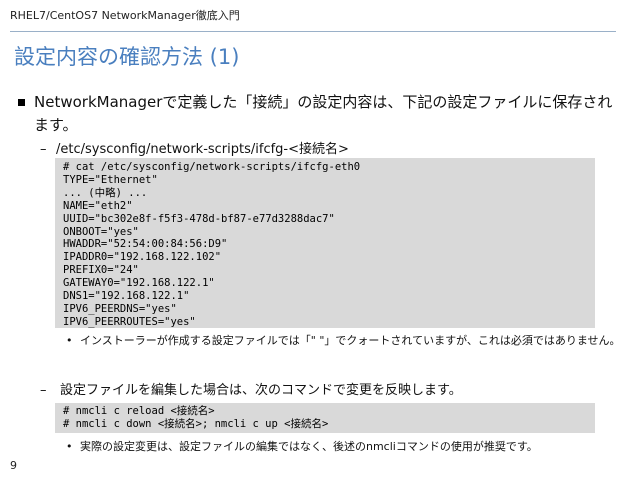 This screenshot has width=638, height=479. I want to click on code-line: HWADDR="52:54:00:84:56:D9", so click(145, 244).